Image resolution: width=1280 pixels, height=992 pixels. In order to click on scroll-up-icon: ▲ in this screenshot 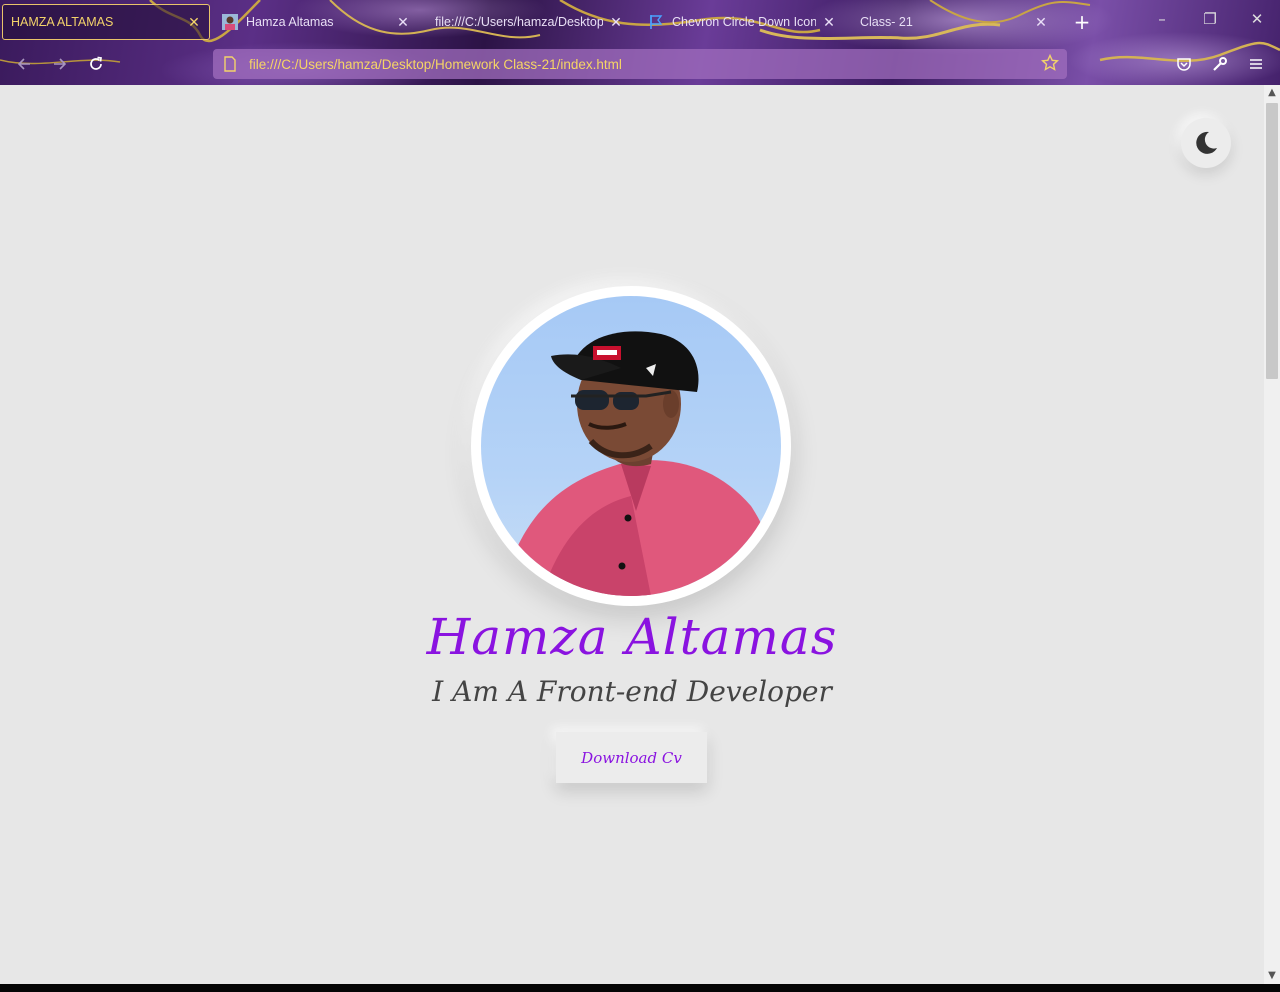, I will do `click(1272, 93)`.